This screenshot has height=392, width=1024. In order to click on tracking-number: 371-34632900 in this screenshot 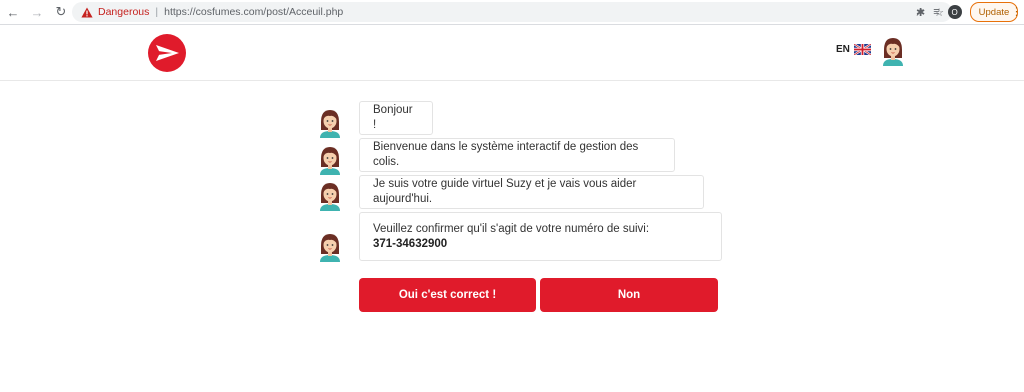, I will do `click(410, 243)`.